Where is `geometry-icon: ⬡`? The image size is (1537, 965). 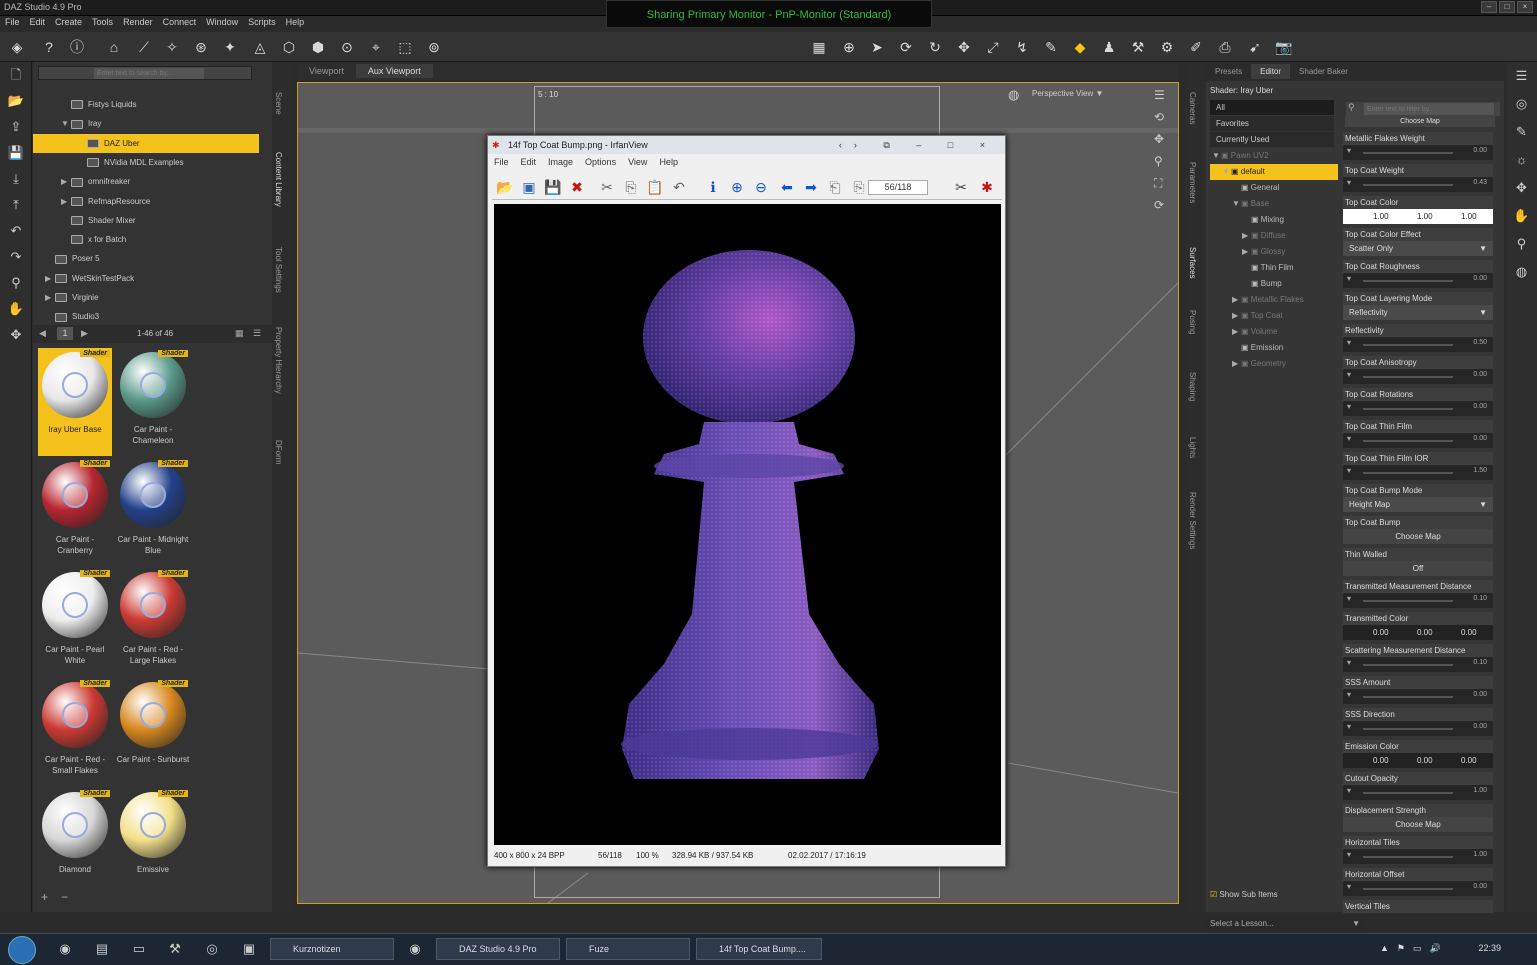 geometry-icon: ⬡ is located at coordinates (289, 47).